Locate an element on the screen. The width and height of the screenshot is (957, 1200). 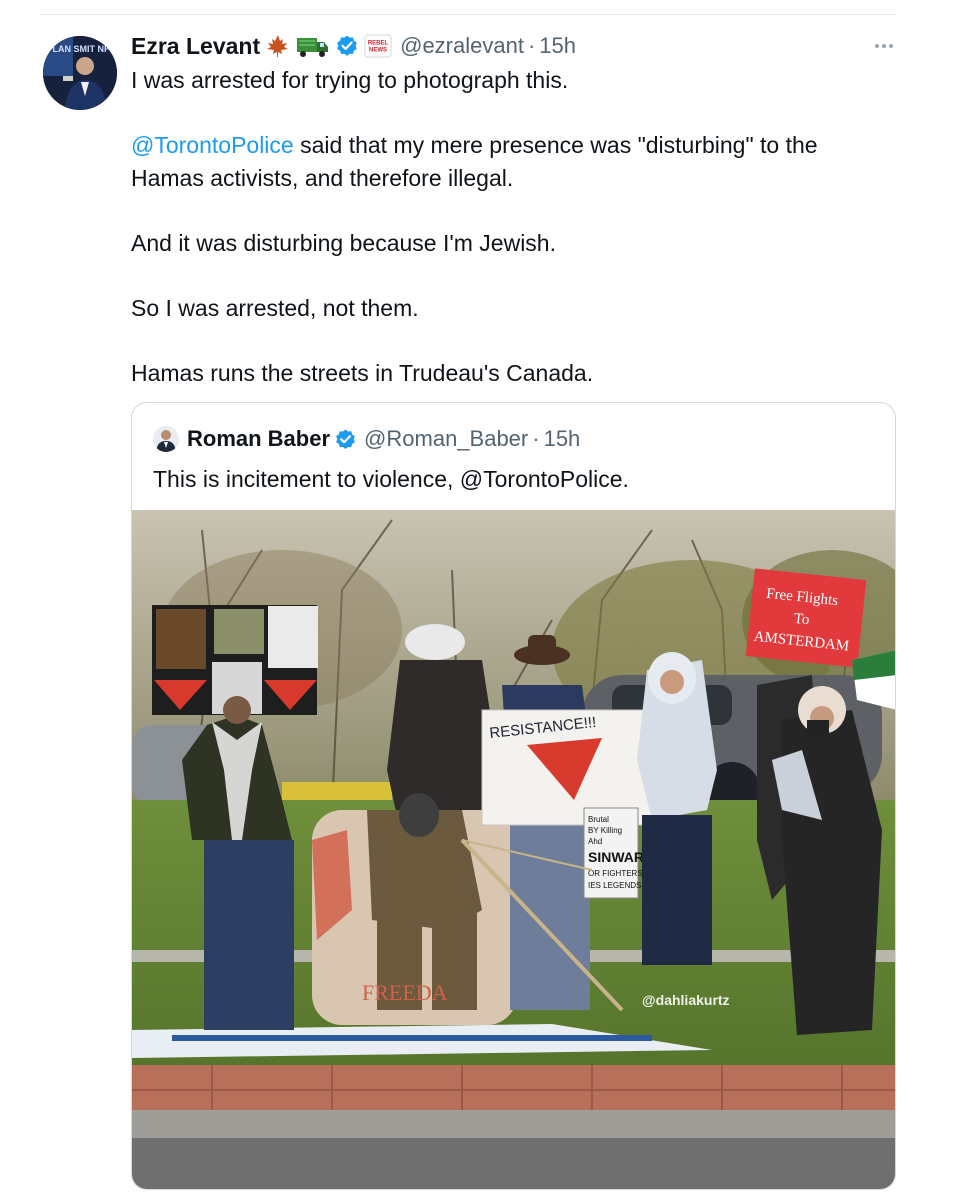
svg-text: NEWS is located at coordinates (378, 51).